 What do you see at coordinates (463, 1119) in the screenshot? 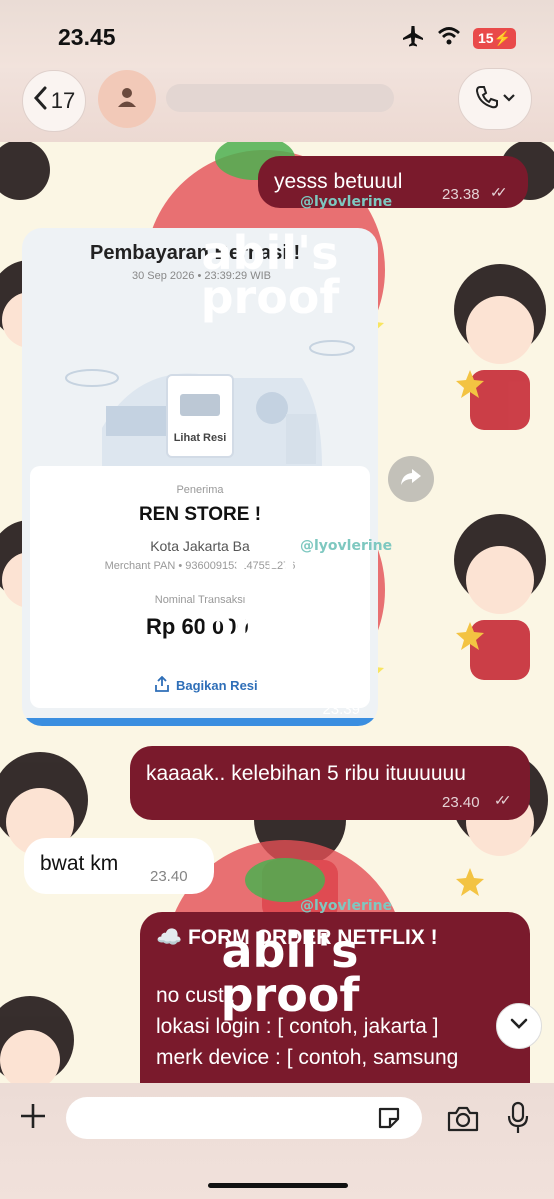
I see `camera-icon` at bounding box center [463, 1119].